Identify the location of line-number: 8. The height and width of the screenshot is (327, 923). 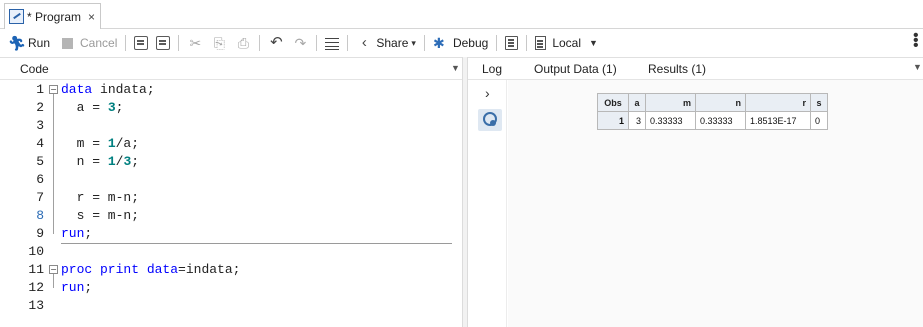
(40, 215).